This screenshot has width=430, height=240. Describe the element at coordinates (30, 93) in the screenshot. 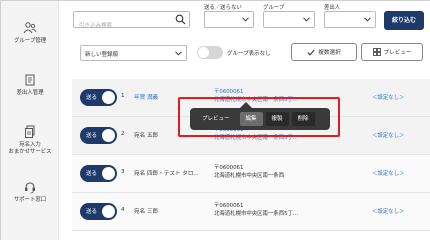

I see `sidebar-item-label: 差出人管理` at that location.